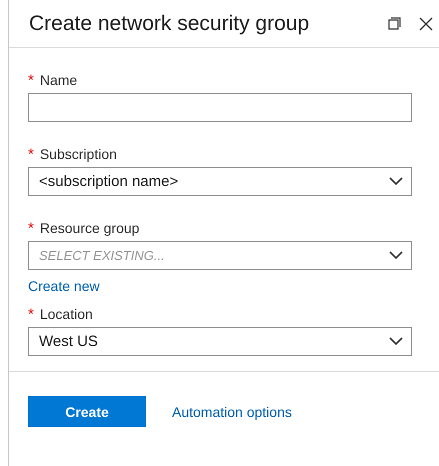 This screenshot has height=466, width=439. Describe the element at coordinates (394, 23) in the screenshot. I see `restore-icon` at that location.